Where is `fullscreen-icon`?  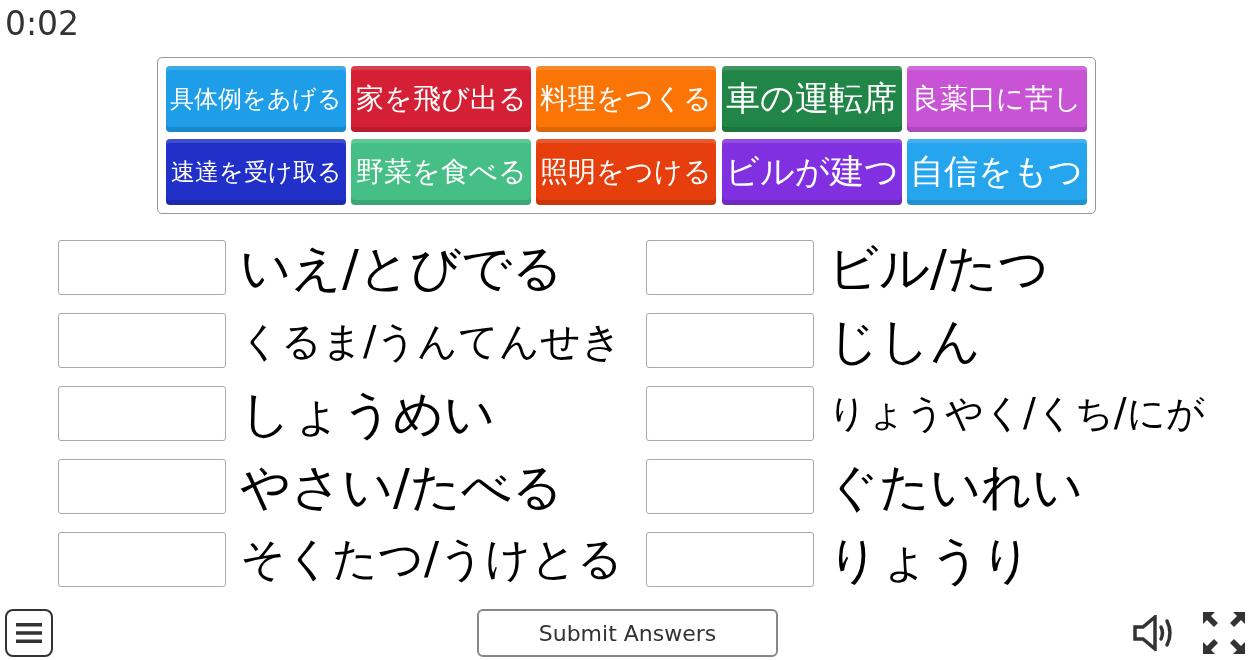
fullscreen-icon is located at coordinates (1224, 633).